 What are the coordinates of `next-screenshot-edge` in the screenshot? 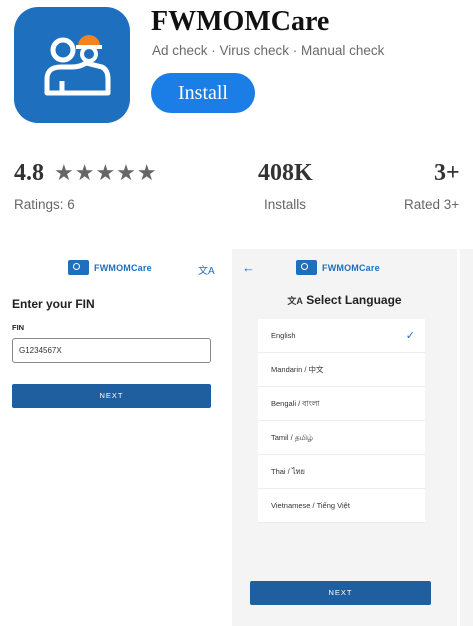 It's located at (466, 437).